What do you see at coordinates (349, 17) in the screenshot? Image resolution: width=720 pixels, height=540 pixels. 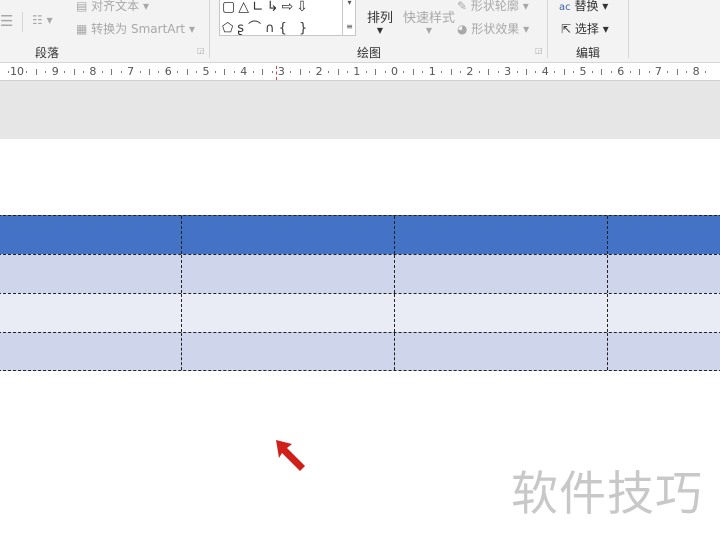 I see `shapes-scroll: ▾ ≡` at bounding box center [349, 17].